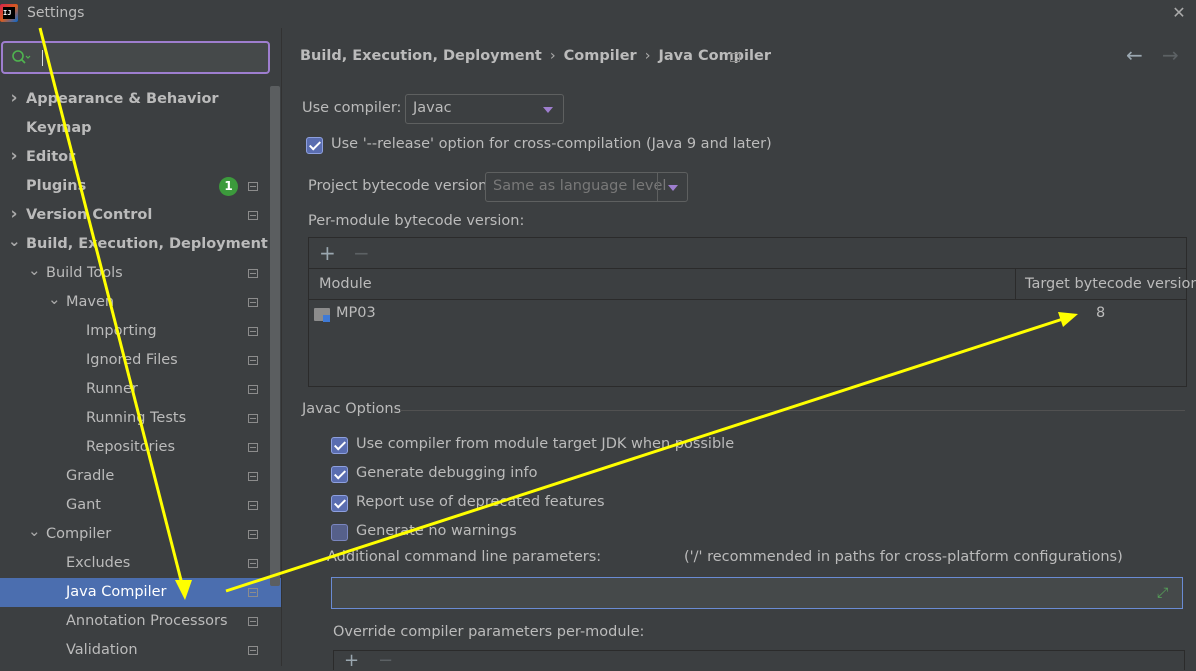 This screenshot has height=671, width=1196. Describe the element at coordinates (672, 187) in the screenshot. I see `dropdown-button` at that location.